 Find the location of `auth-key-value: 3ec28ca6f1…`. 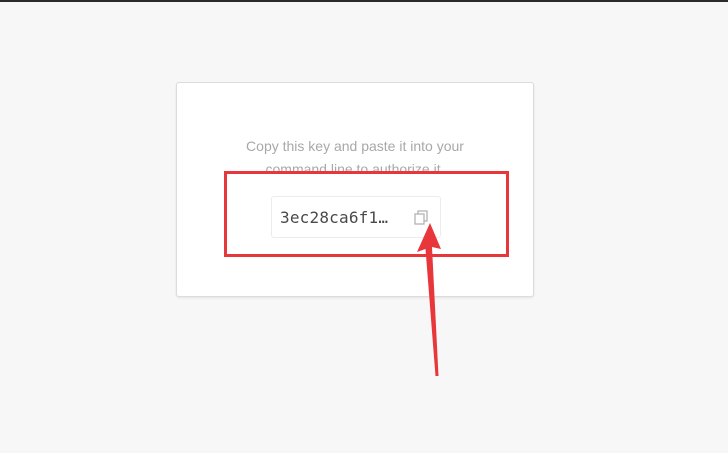

auth-key-value: 3ec28ca6f1… is located at coordinates (334, 217).